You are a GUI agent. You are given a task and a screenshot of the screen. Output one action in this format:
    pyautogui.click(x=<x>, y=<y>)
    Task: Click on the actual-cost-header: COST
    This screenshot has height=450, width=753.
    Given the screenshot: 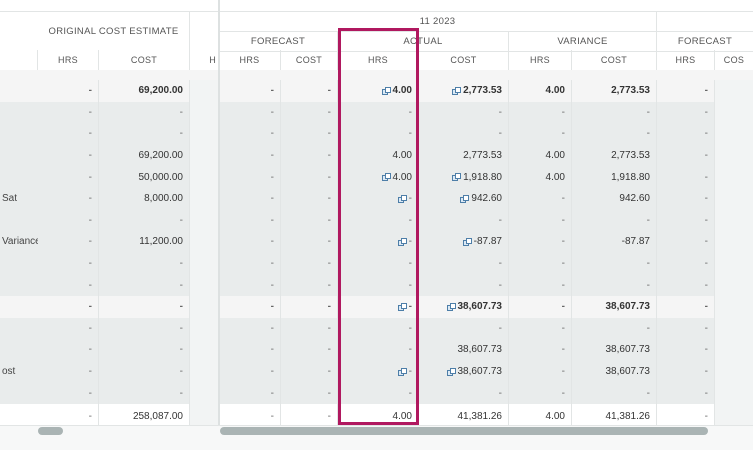 What is the action you would take?
    pyautogui.click(x=464, y=60)
    